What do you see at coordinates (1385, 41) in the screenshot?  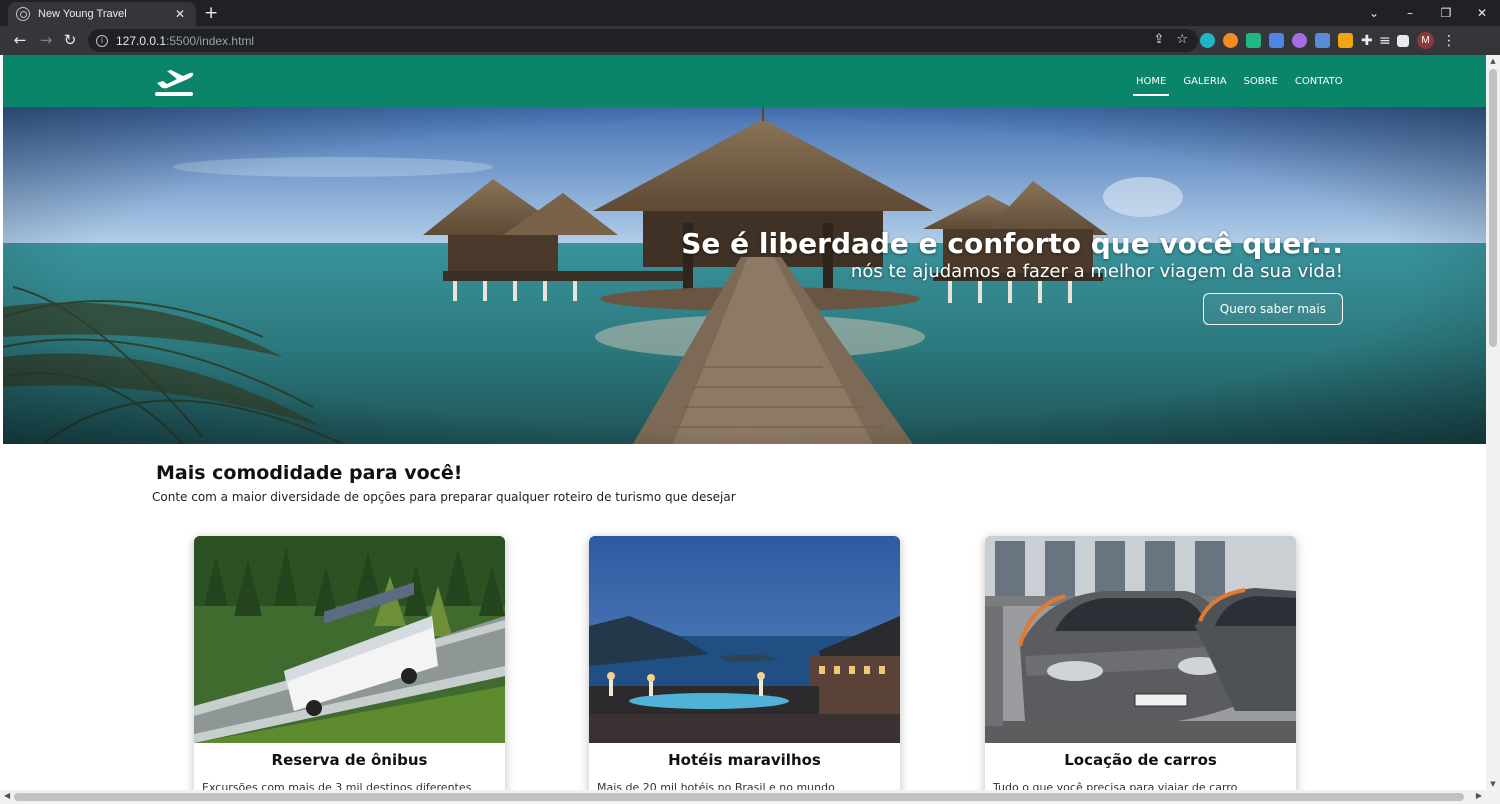 I see `reading-list-icon: ≡` at bounding box center [1385, 41].